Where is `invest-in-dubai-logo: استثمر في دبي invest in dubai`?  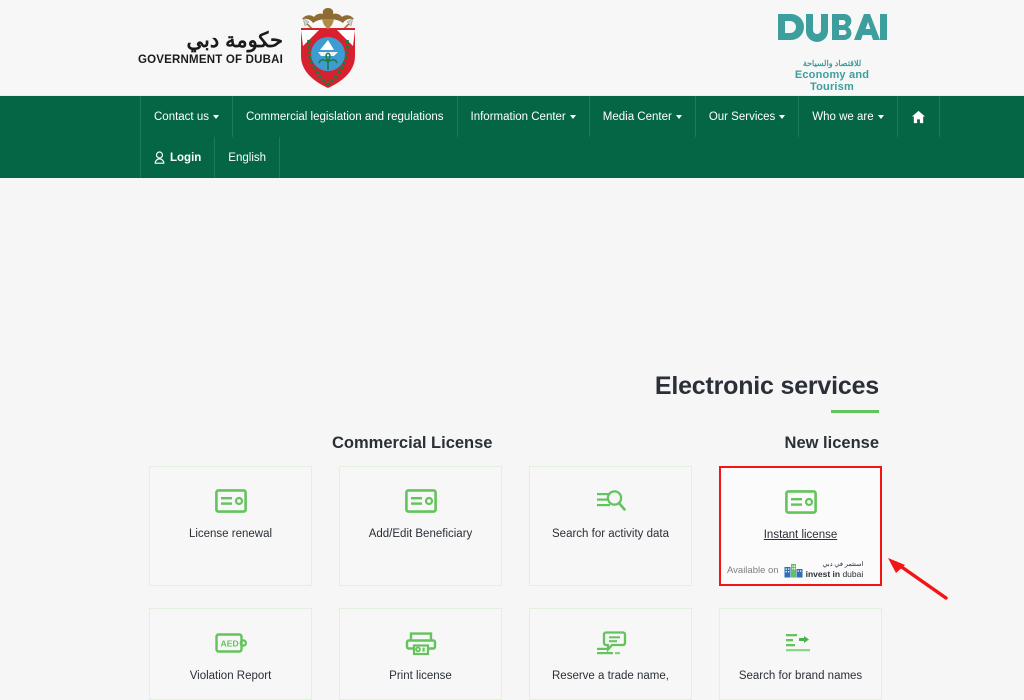
invest-in-dubai-logo: استثمر في دبي invest in dubai is located at coordinates (824, 570).